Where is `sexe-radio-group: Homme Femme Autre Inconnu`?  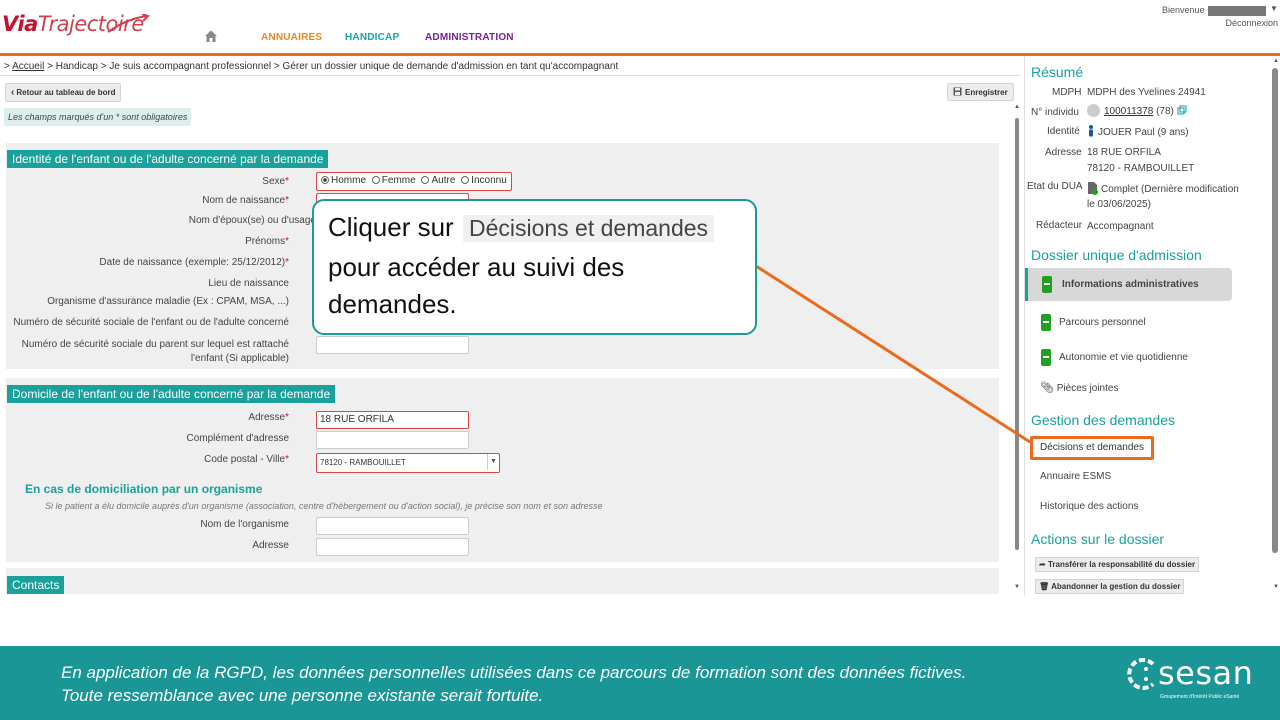 sexe-radio-group: Homme Femme Autre Inconnu is located at coordinates (414, 181).